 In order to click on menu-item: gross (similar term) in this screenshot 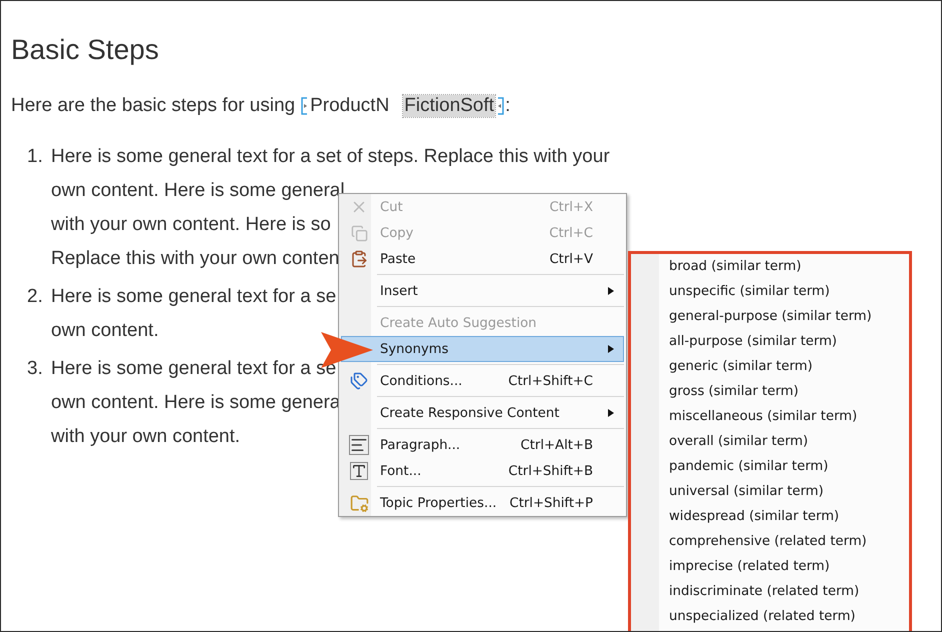, I will do `click(770, 391)`.